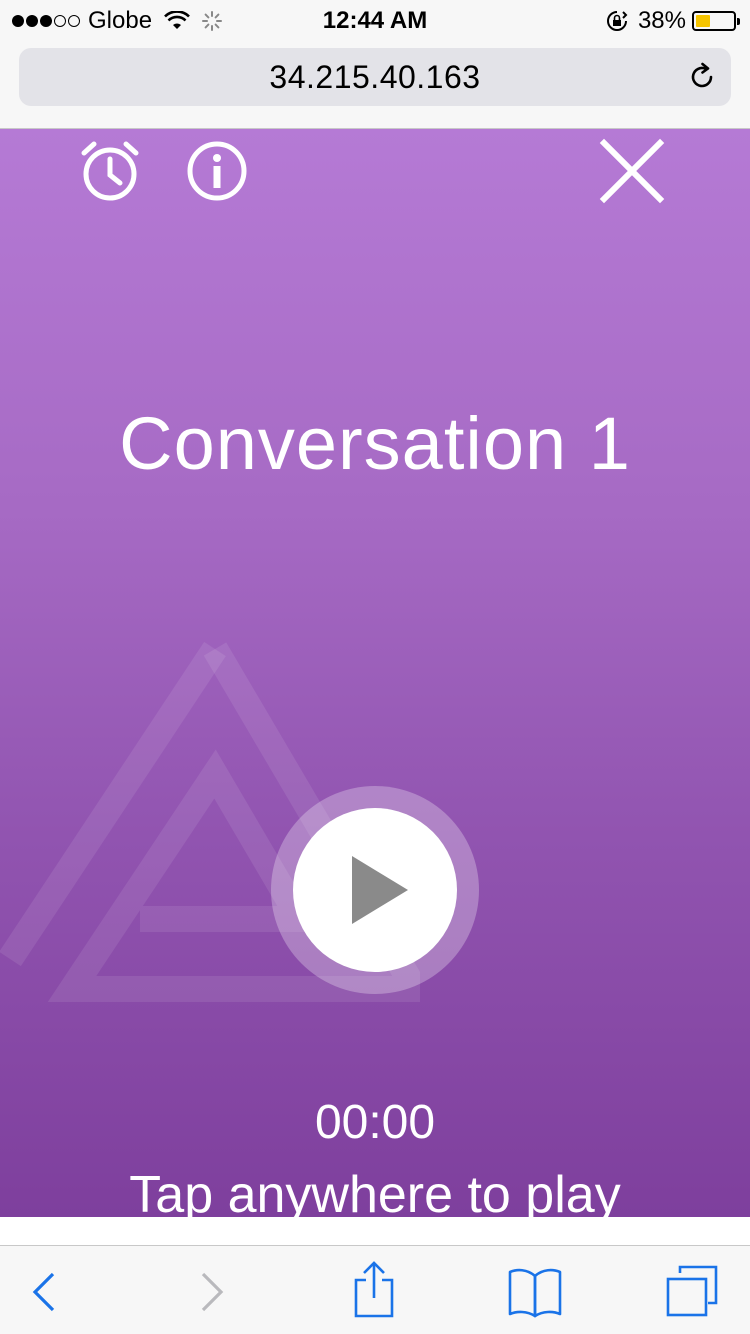  I want to click on back-icon, so click(44, 1292).